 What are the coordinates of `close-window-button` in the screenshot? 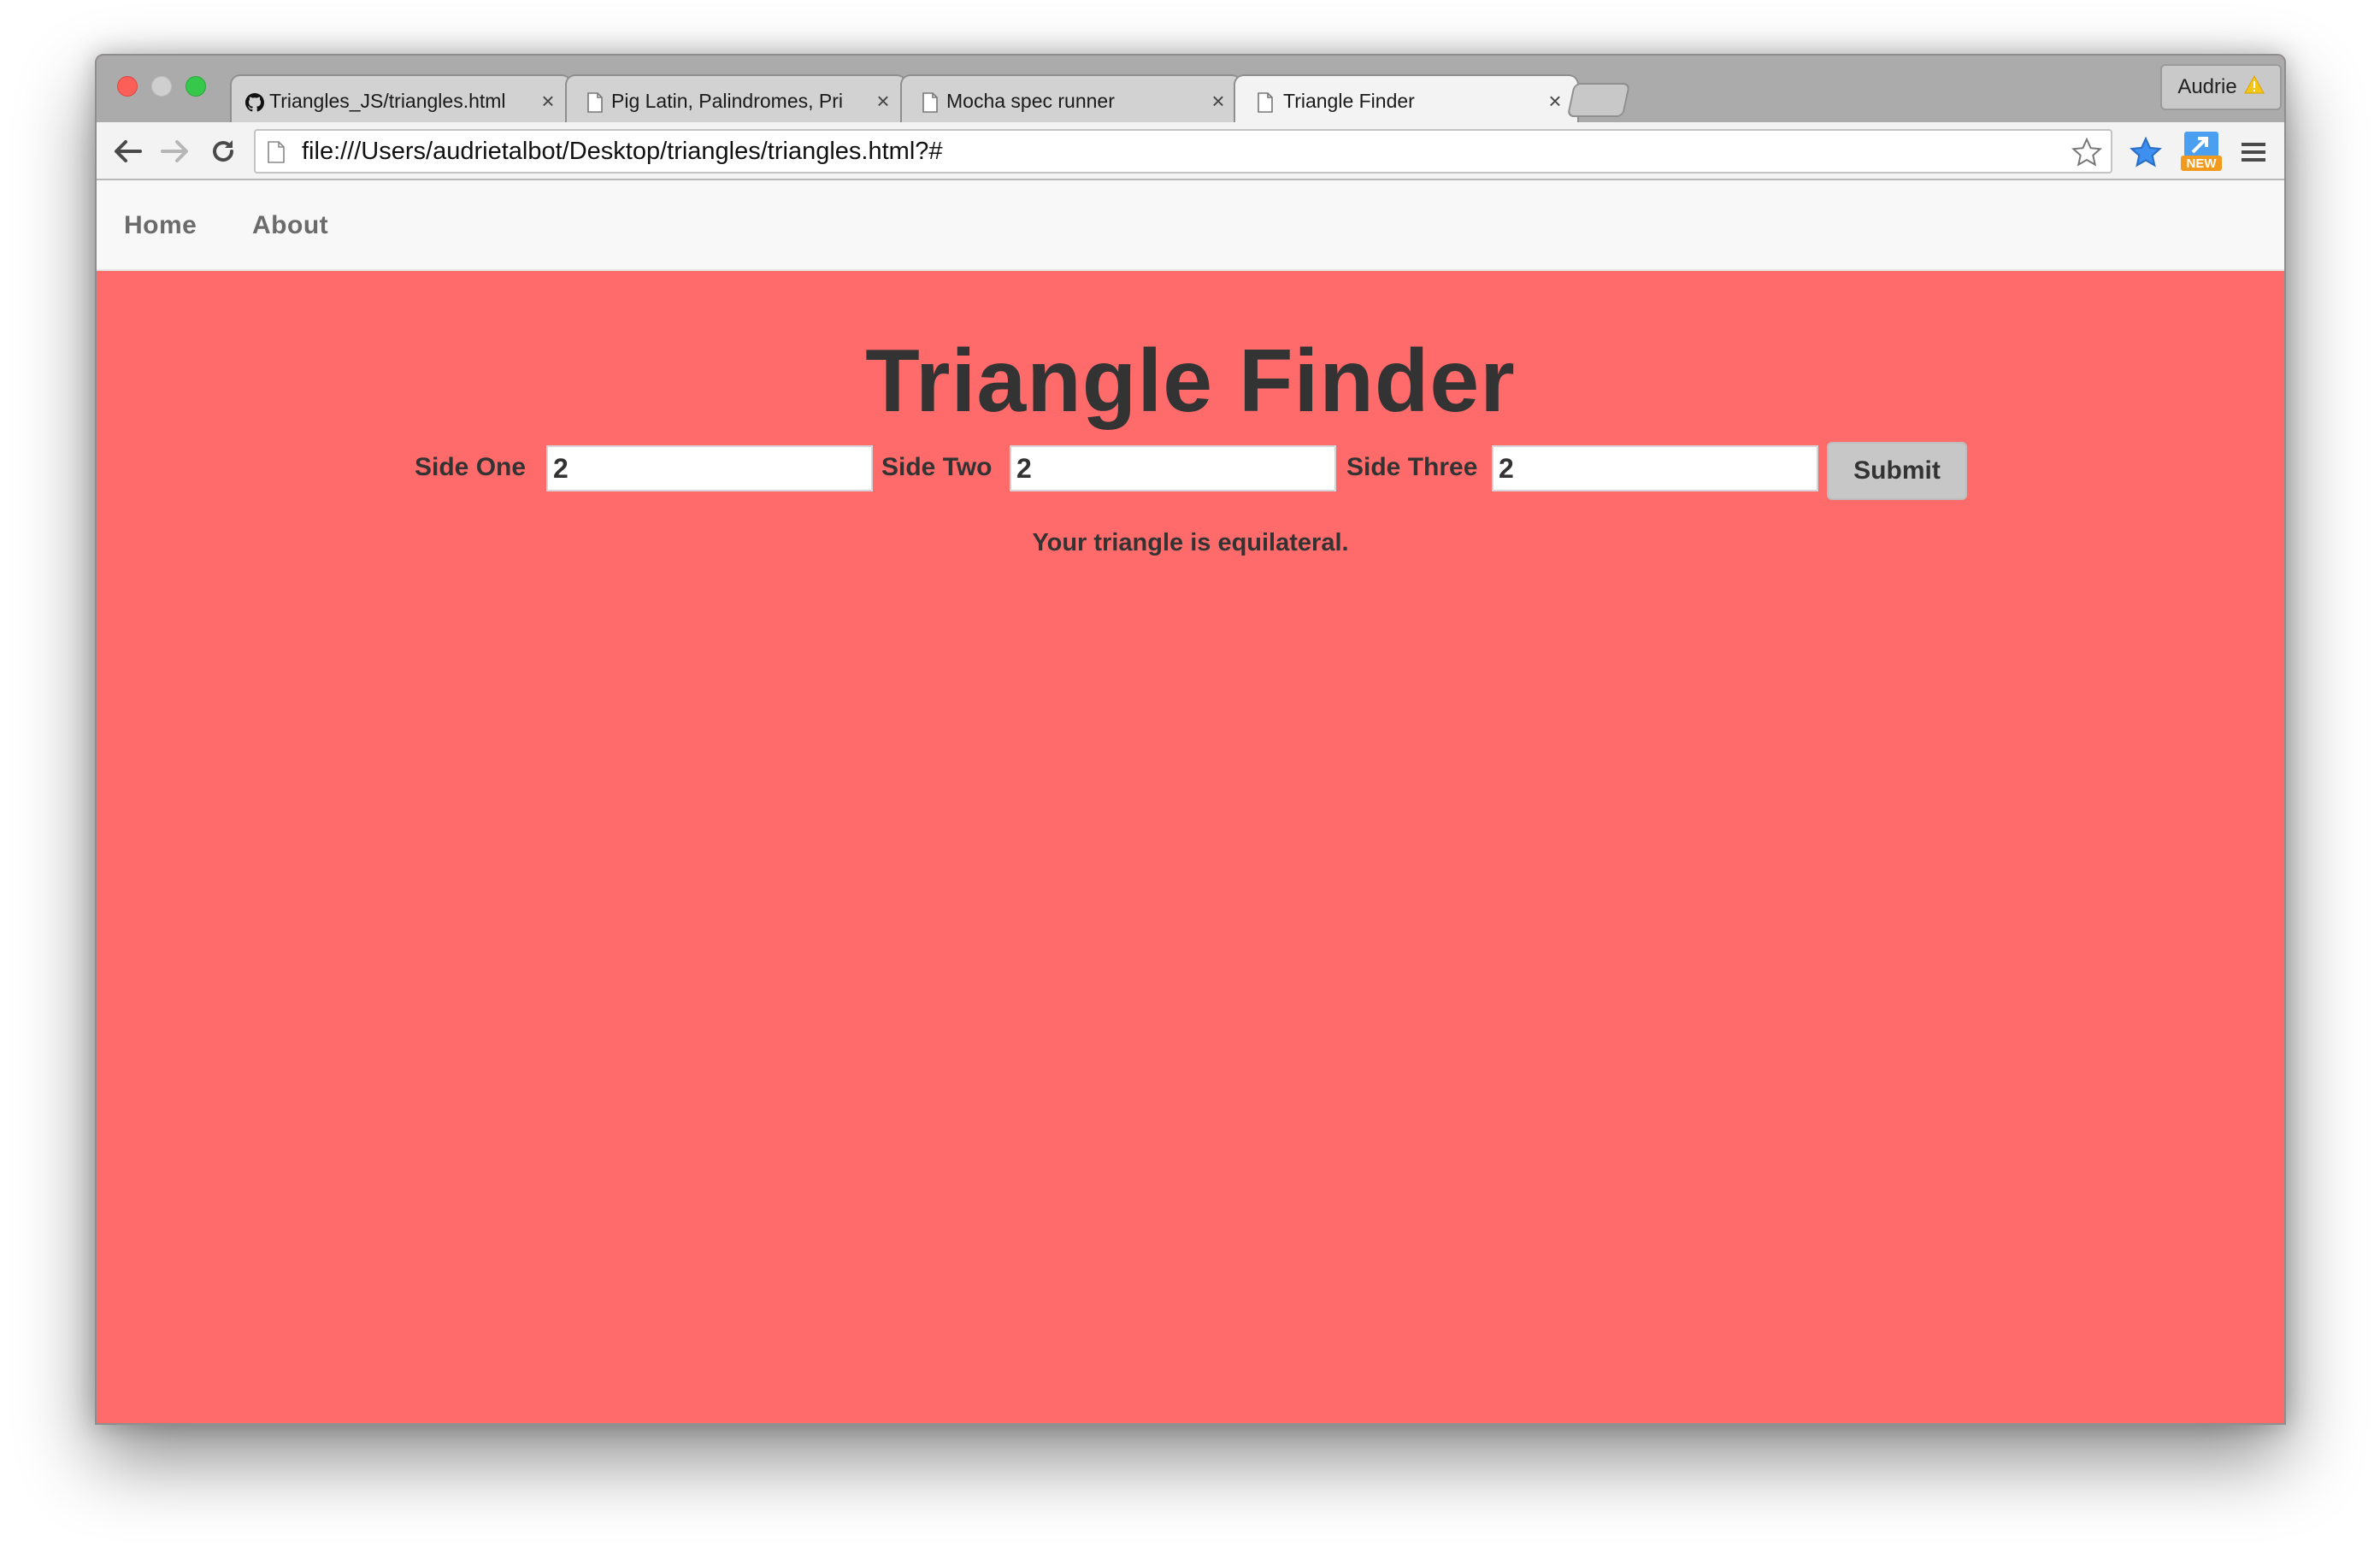 It's located at (127, 86).